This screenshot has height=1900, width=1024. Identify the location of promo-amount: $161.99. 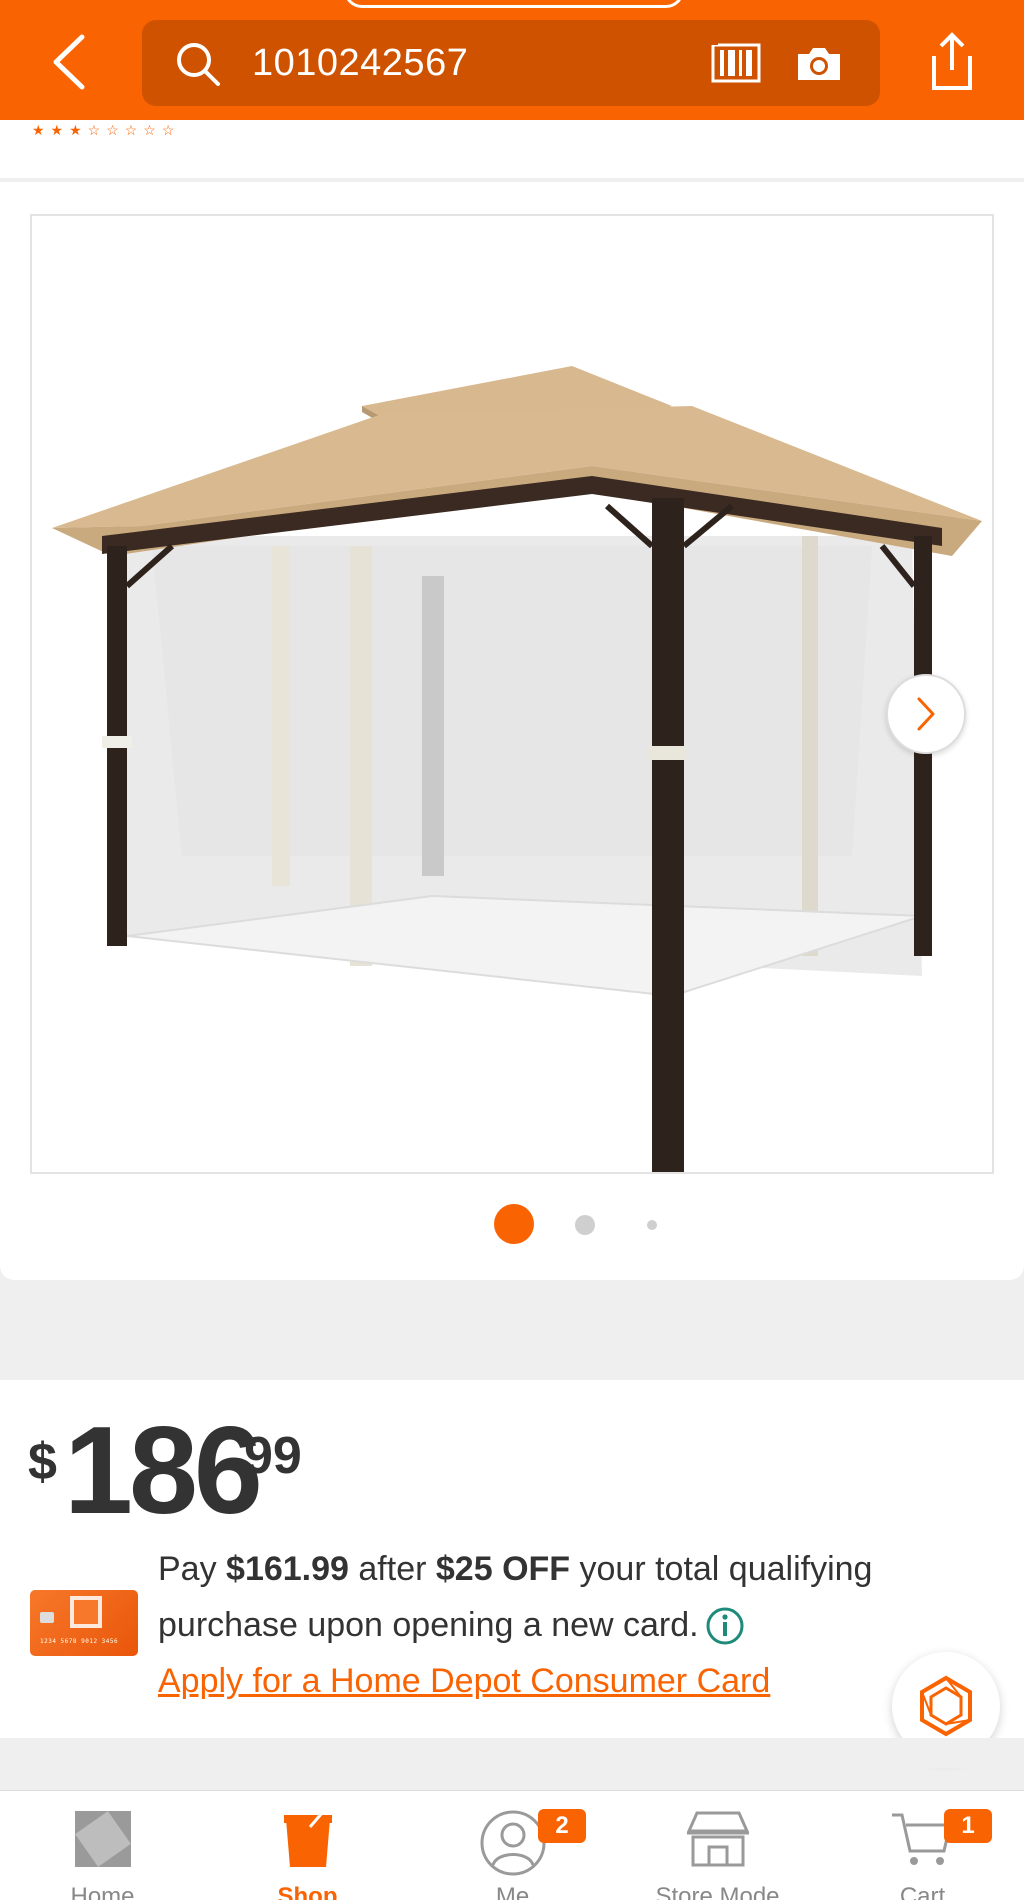
(287, 1569).